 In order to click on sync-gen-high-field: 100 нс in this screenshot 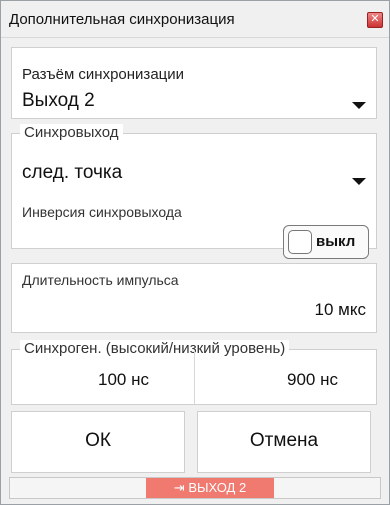, I will do `click(102, 377)`.